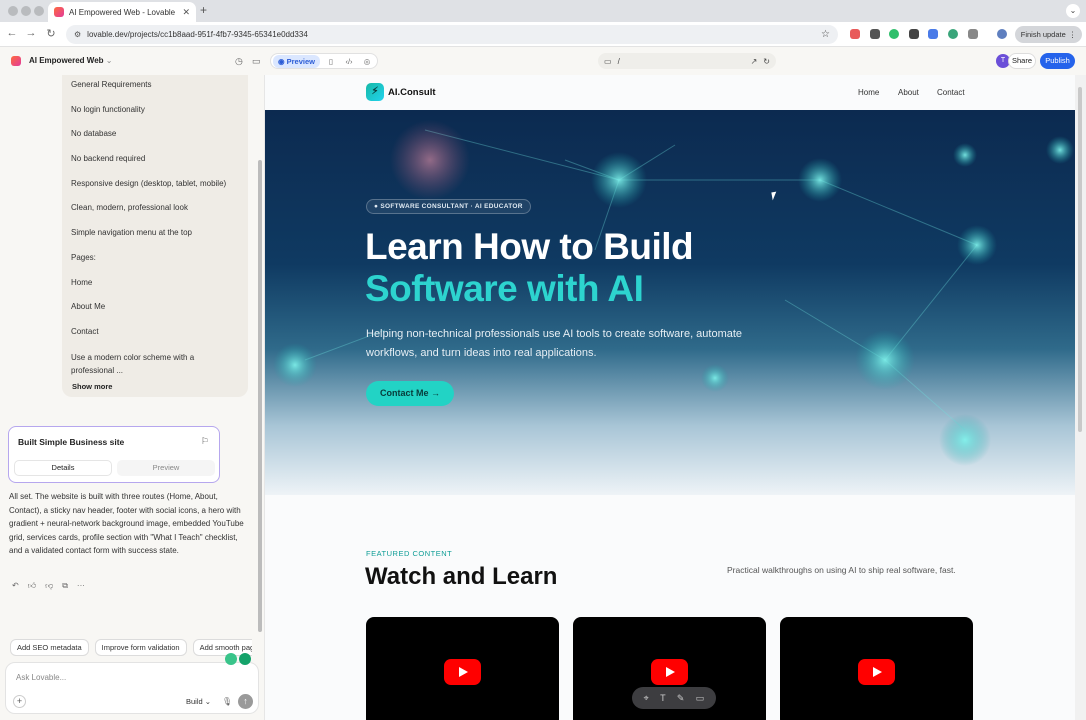  I want to click on open-external-icon: ↗, so click(754, 61).